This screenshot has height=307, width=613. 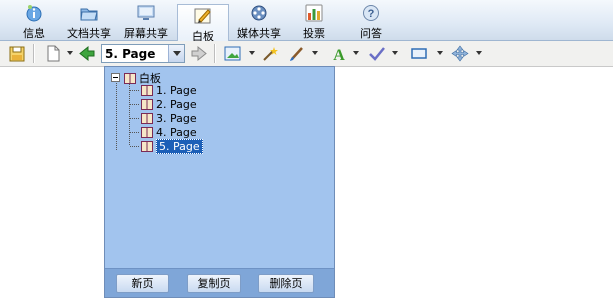 What do you see at coordinates (142, 283) in the screenshot?
I see `new-page-button: 新页` at bounding box center [142, 283].